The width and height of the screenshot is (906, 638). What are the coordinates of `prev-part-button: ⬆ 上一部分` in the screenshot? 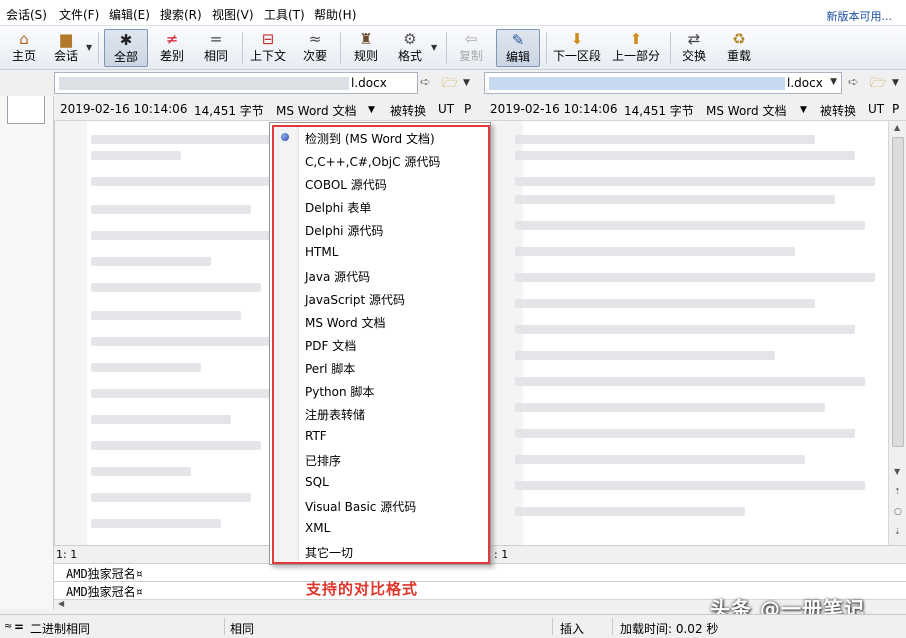 It's located at (636, 48).